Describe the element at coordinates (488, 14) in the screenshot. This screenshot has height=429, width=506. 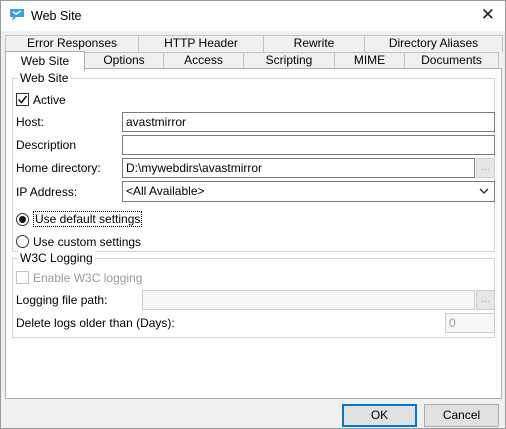
I see `close-icon: ✕` at that location.